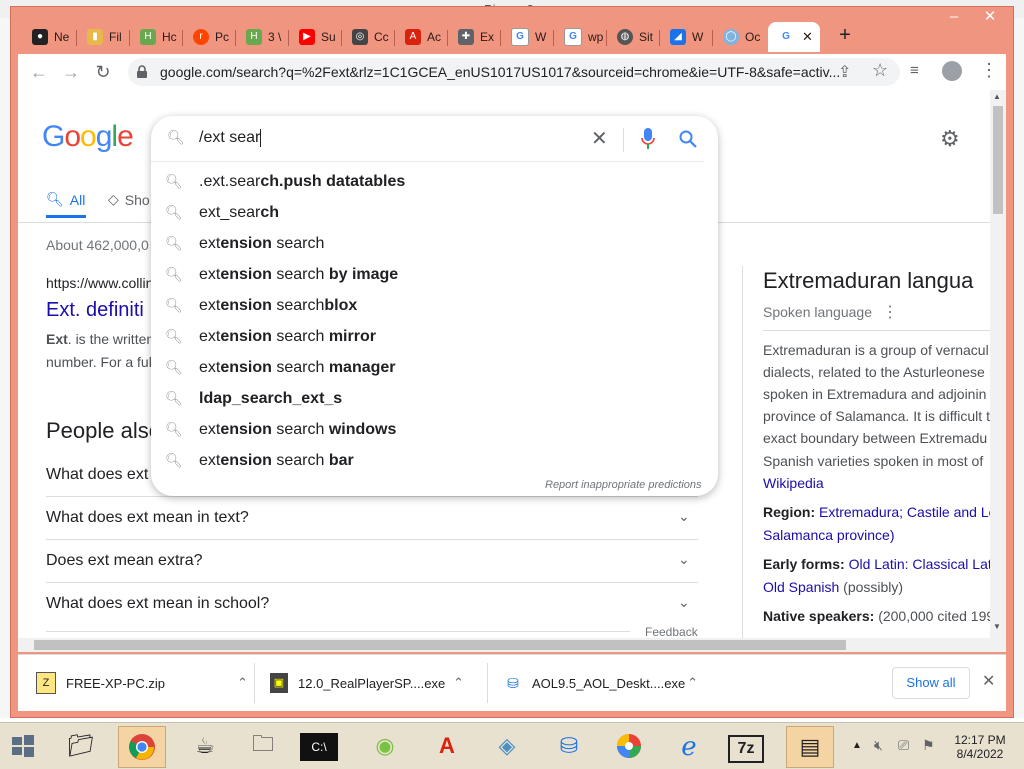  Describe the element at coordinates (989, 70) in the screenshot. I see `chrome-menu-icon: ⋮` at that location.